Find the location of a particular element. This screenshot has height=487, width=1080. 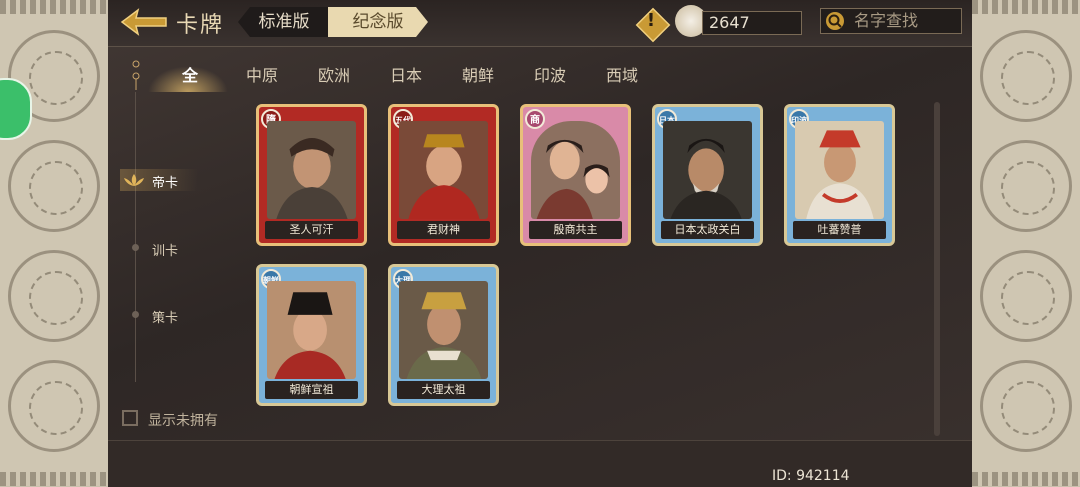

scrollbar is located at coordinates (937, 269).